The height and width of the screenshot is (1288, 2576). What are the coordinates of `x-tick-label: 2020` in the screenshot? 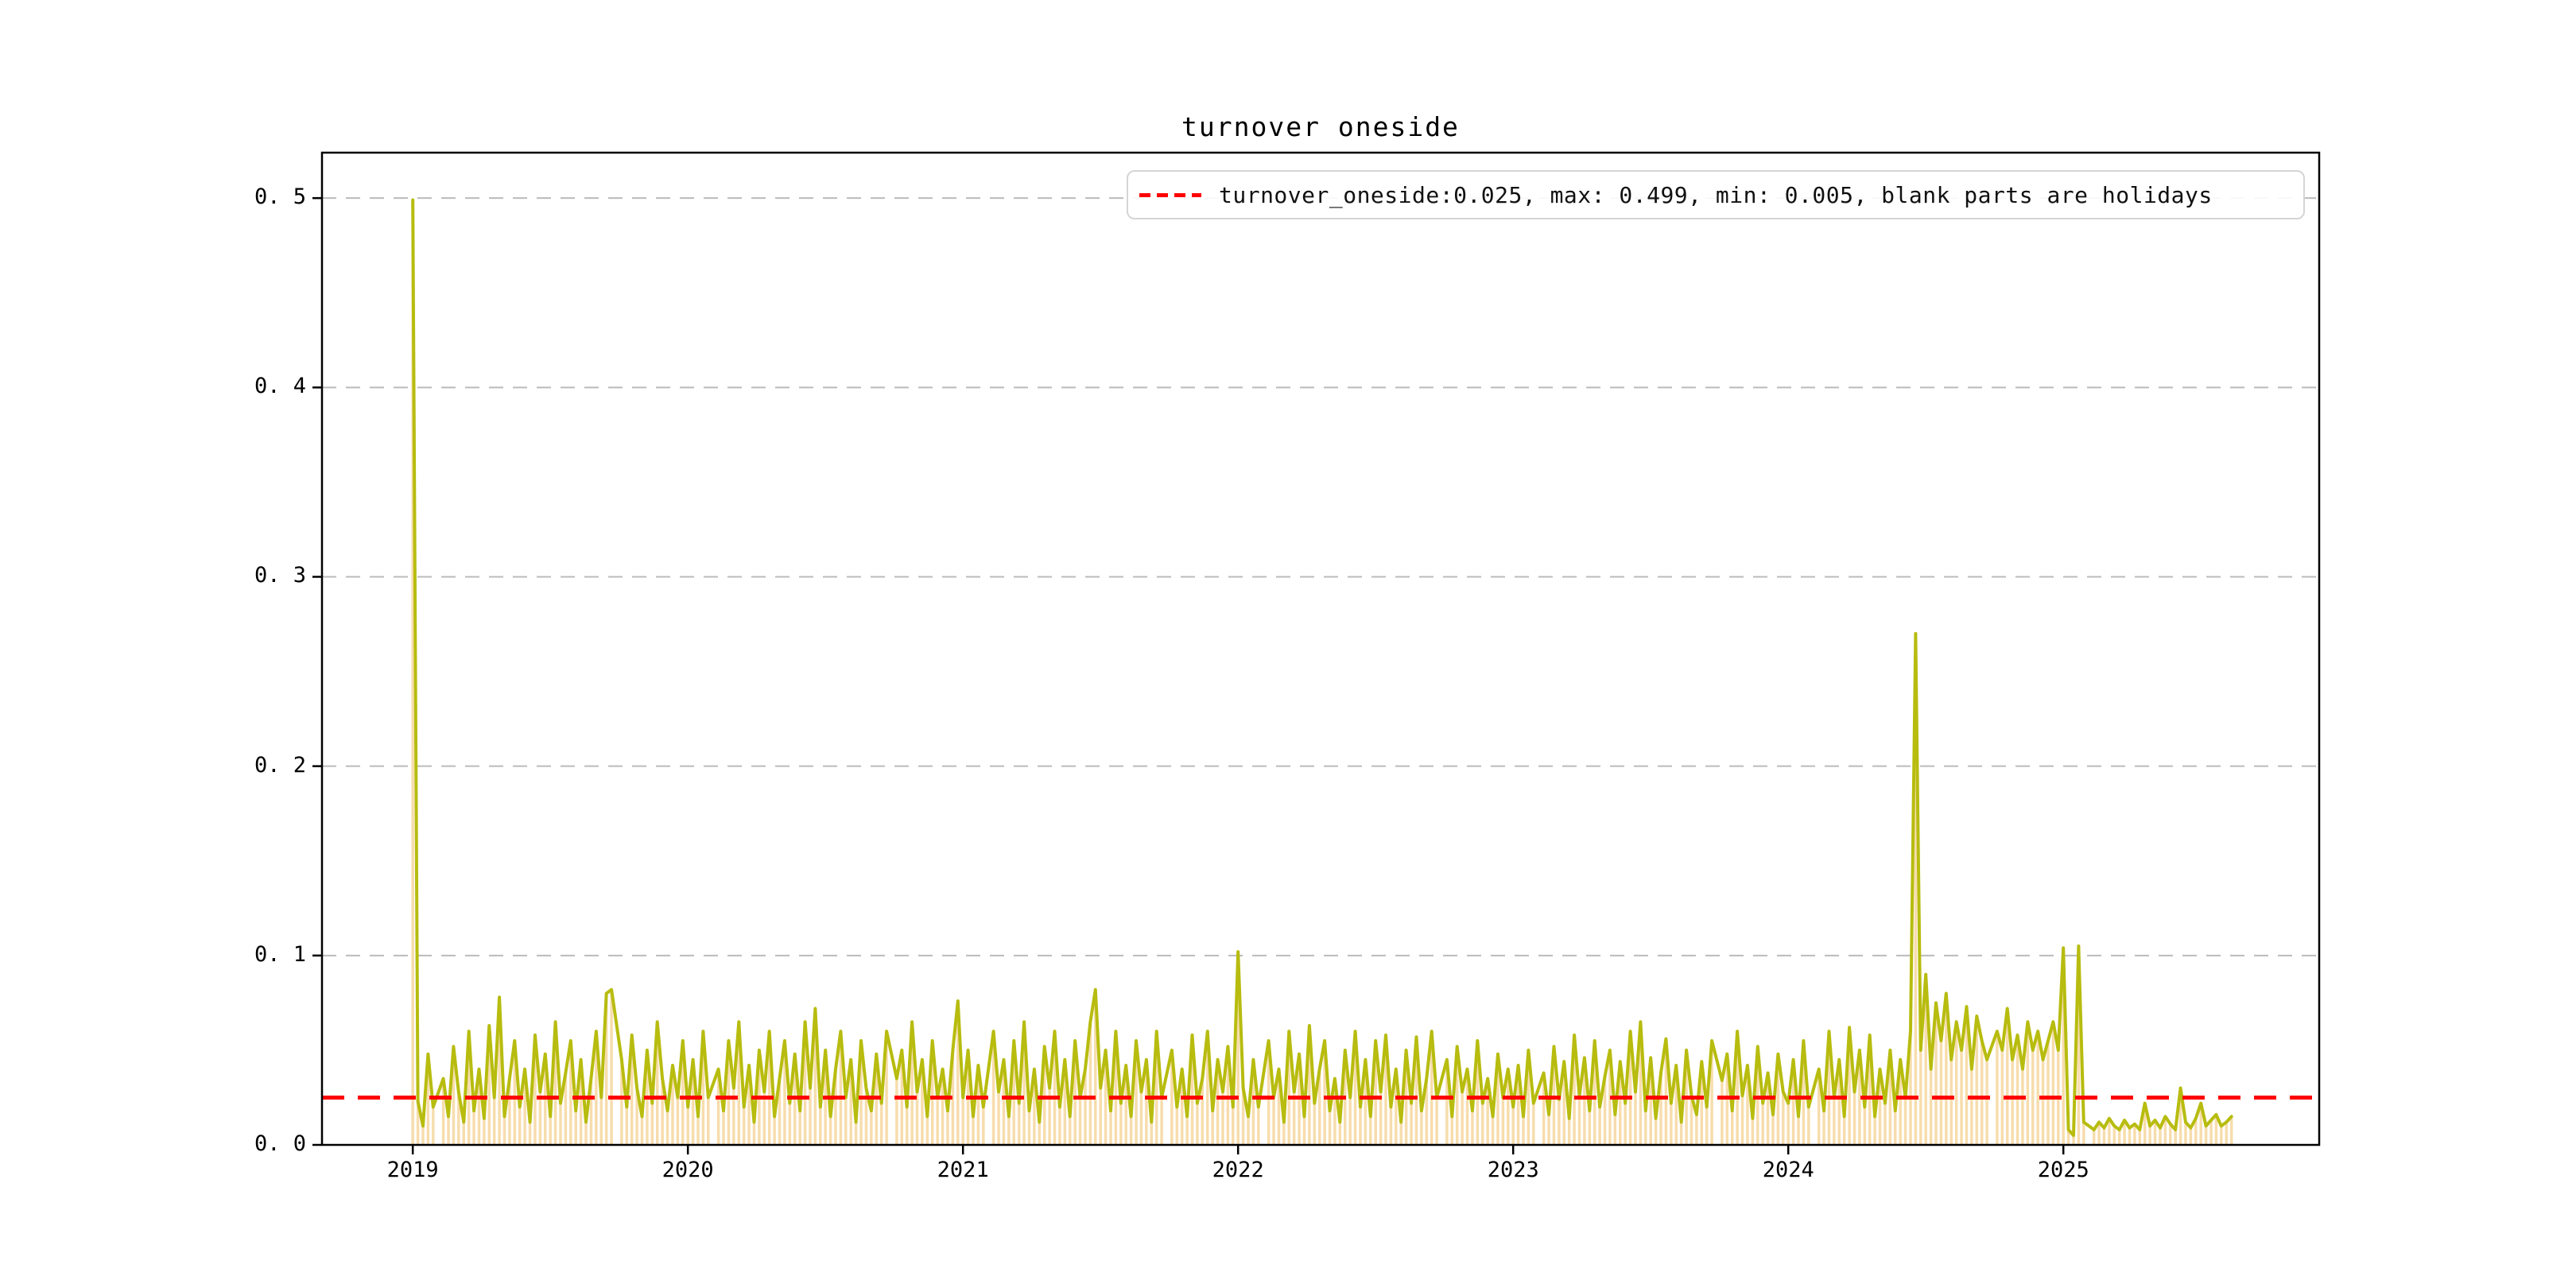 It's located at (687, 1170).